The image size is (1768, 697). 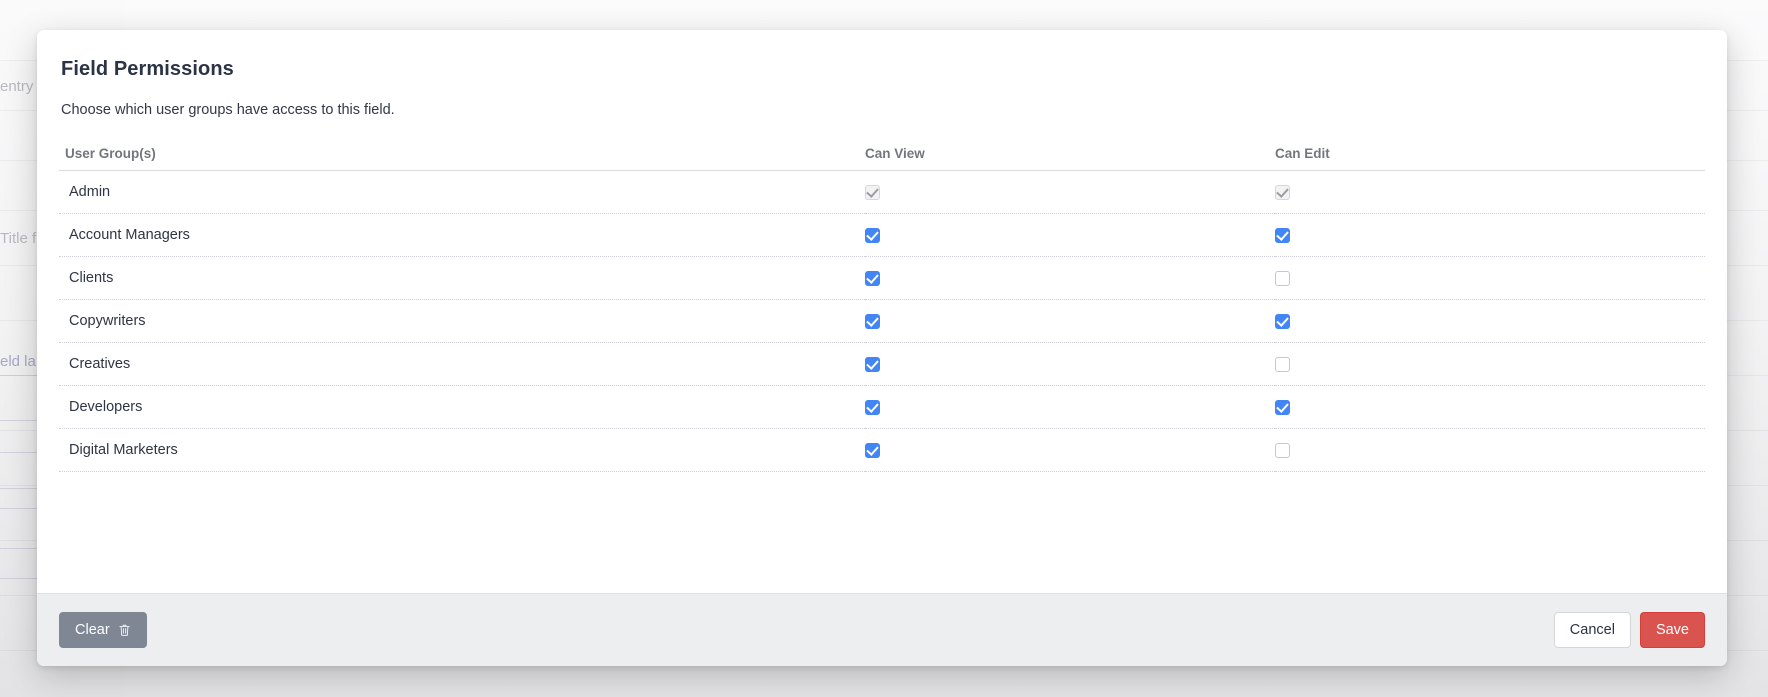 I want to click on footer-actions: Cancel Save, so click(x=1629, y=630).